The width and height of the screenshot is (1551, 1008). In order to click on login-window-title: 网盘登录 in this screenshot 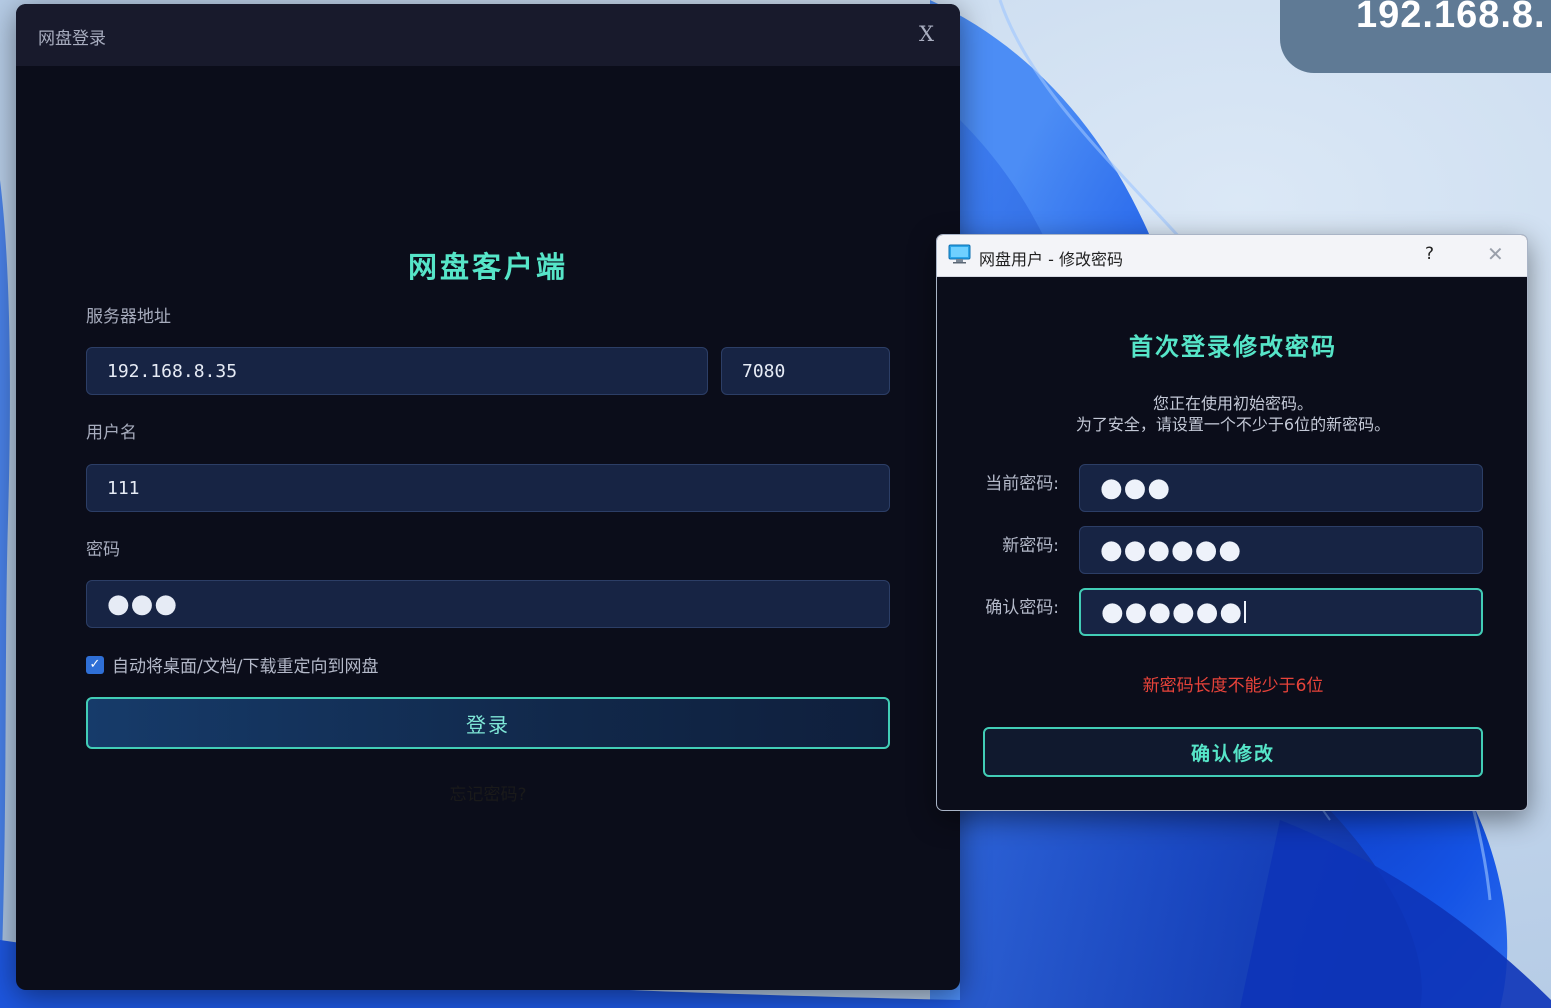, I will do `click(72, 39)`.